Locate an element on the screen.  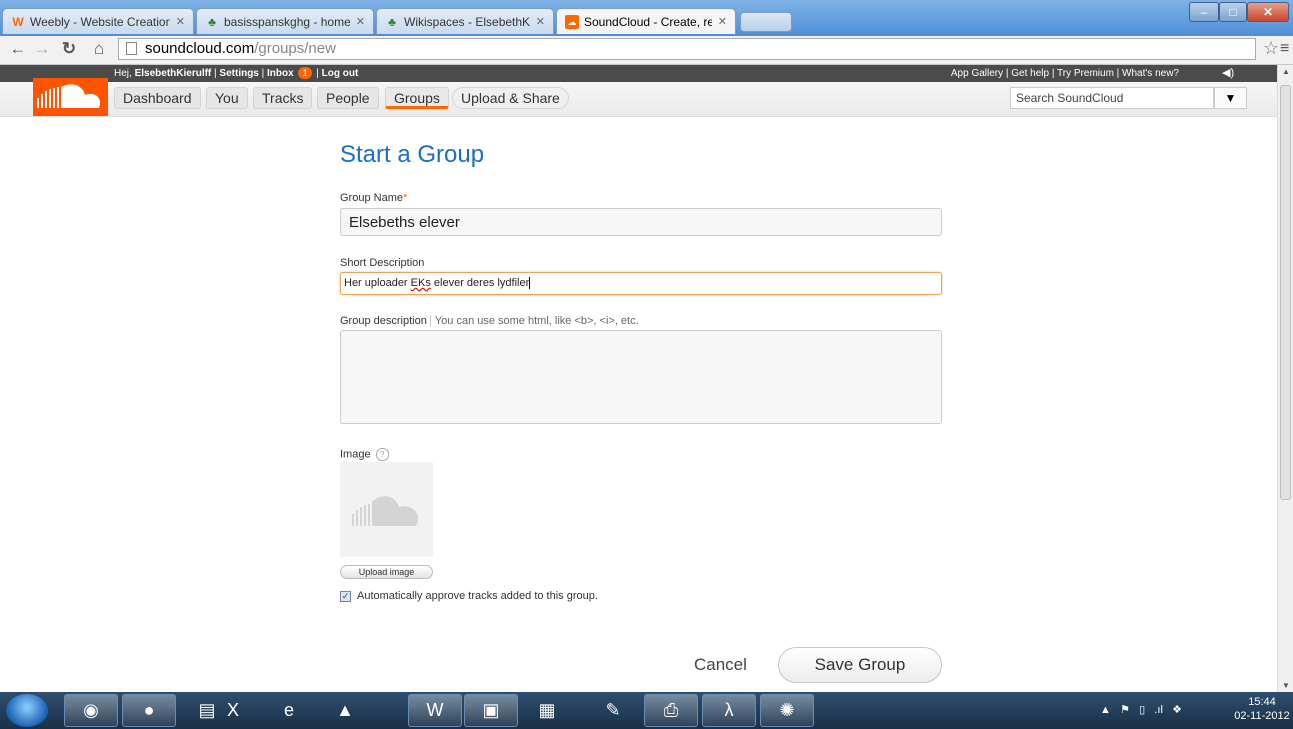
image-label: Image? is located at coordinates (364, 454).